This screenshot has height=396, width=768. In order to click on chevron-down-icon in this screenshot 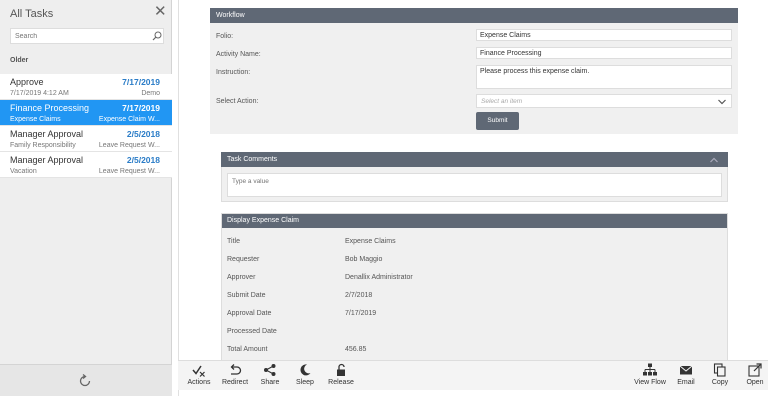, I will do `click(722, 102)`.